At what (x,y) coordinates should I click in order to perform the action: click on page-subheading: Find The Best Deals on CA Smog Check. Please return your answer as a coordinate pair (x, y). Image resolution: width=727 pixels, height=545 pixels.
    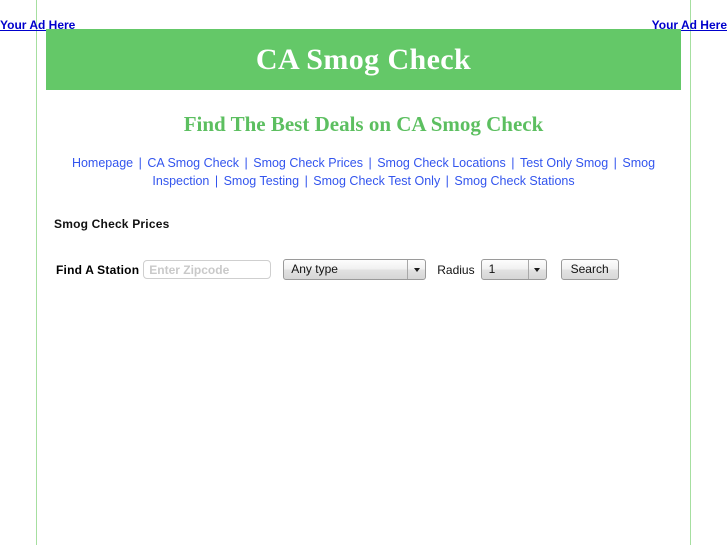
    Looking at the image, I should click on (363, 124).